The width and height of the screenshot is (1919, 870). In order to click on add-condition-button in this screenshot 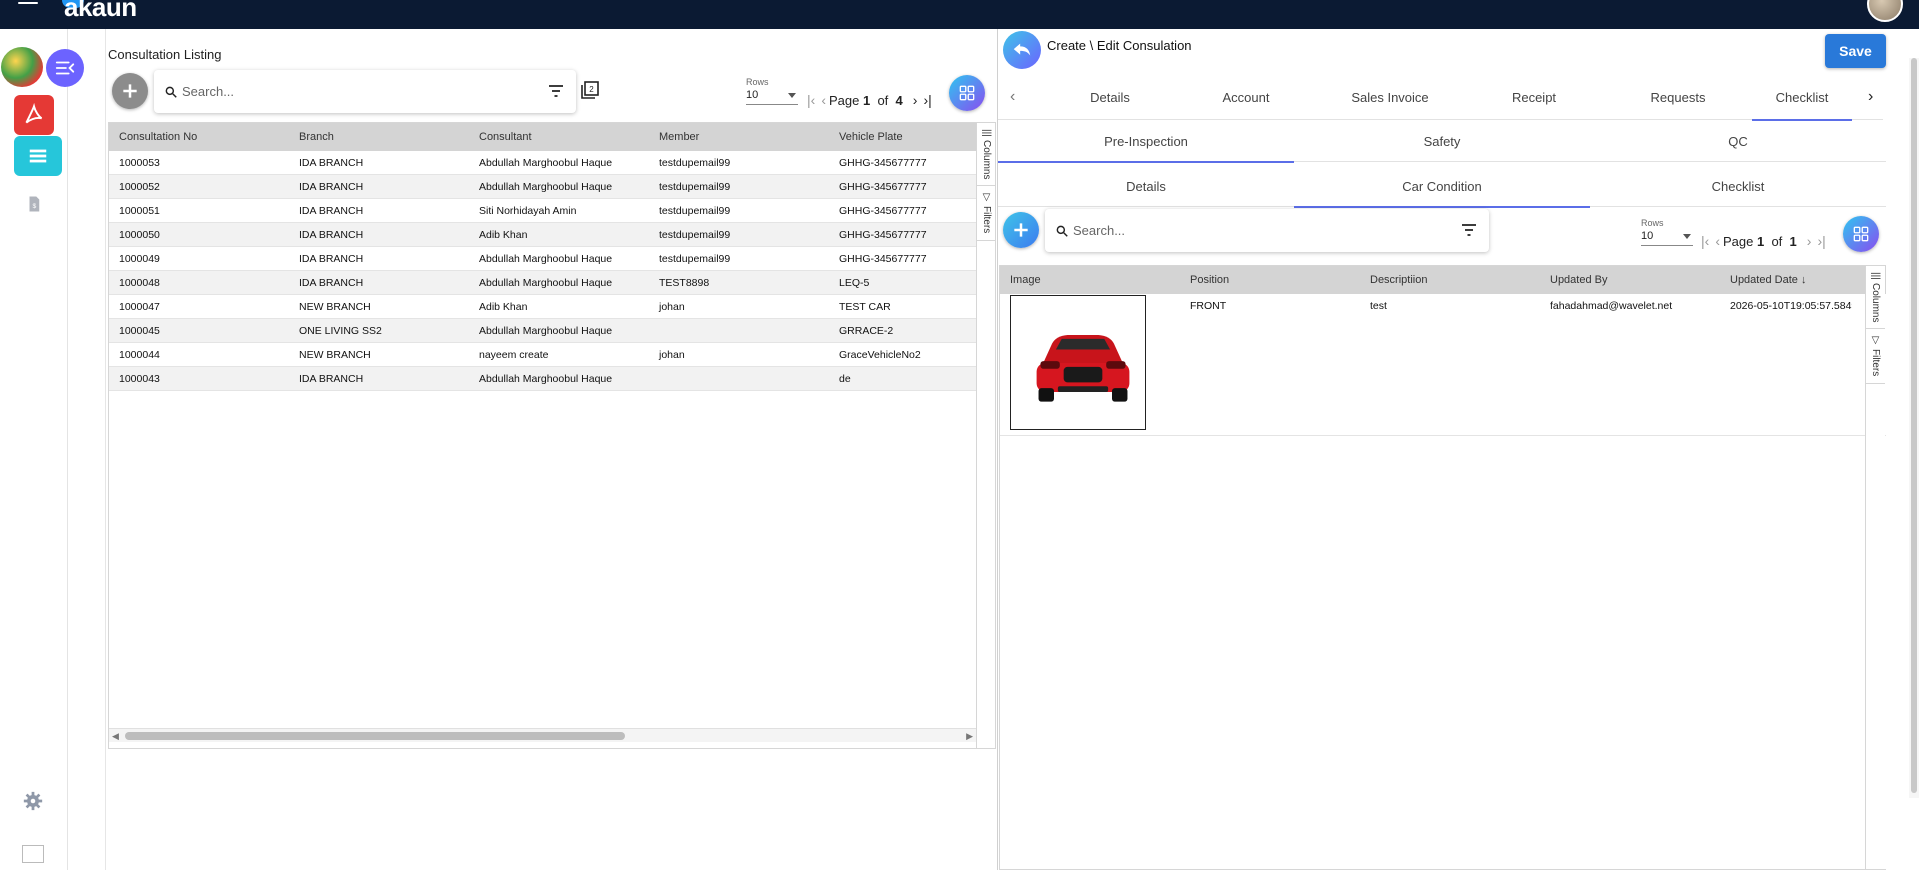, I will do `click(1021, 230)`.